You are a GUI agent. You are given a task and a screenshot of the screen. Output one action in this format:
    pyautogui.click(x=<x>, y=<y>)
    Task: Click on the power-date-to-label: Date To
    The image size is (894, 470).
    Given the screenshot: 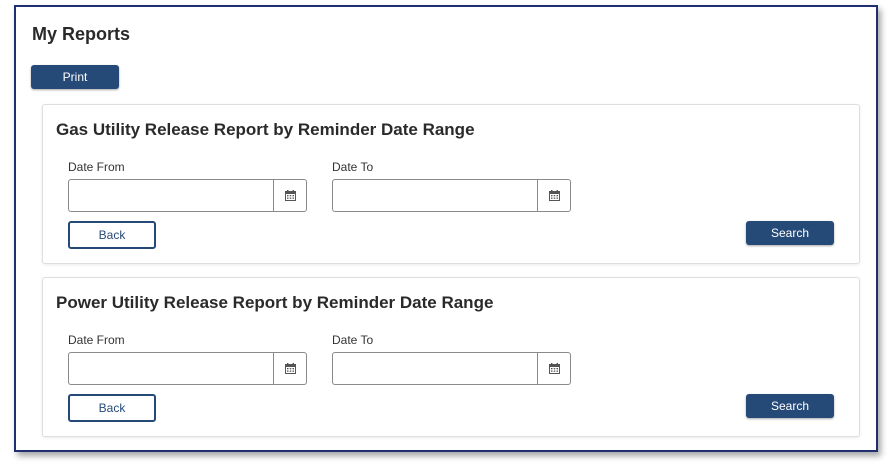 What is the action you would take?
    pyautogui.click(x=353, y=340)
    